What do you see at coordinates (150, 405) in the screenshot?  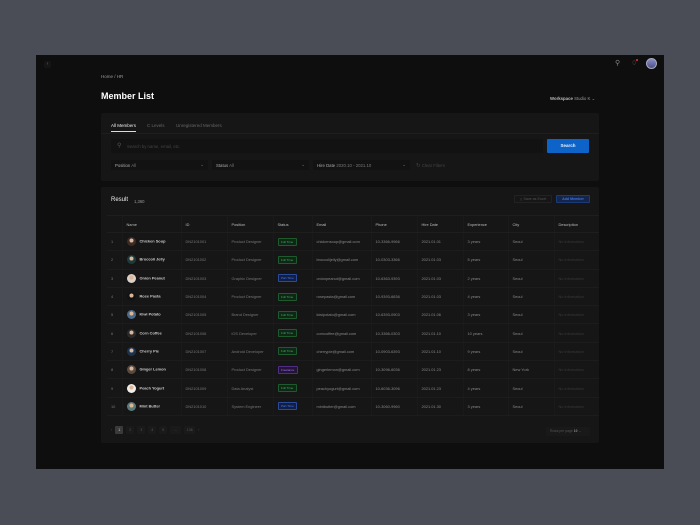 I see `member-name: Mint Butter` at bounding box center [150, 405].